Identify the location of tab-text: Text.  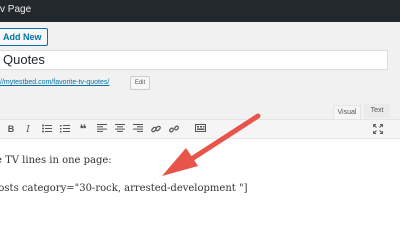
(377, 111).